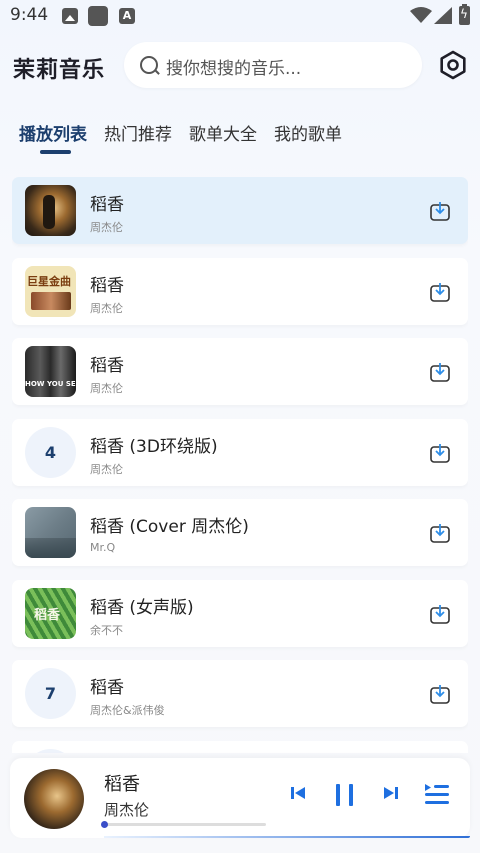 This screenshot has width=480, height=853. I want to click on song-index: 7, so click(50, 693).